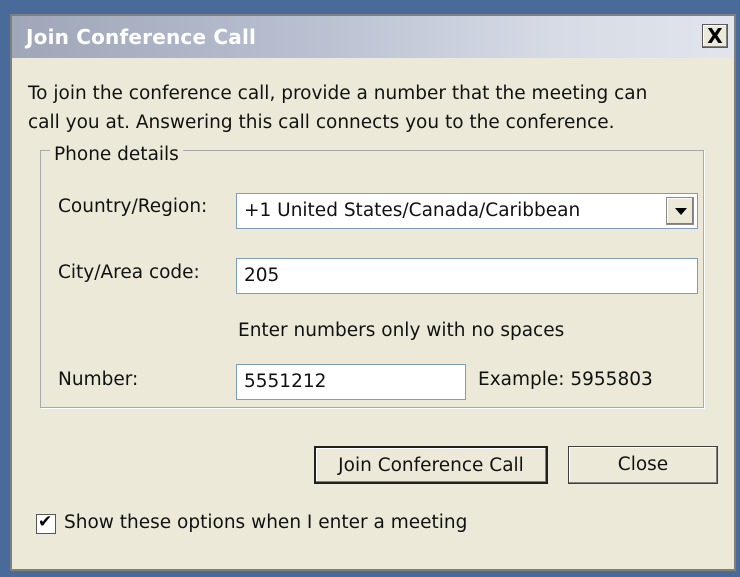 Image resolution: width=740 pixels, height=577 pixels. What do you see at coordinates (467, 276) in the screenshot?
I see `city-area-code-input: 205` at bounding box center [467, 276].